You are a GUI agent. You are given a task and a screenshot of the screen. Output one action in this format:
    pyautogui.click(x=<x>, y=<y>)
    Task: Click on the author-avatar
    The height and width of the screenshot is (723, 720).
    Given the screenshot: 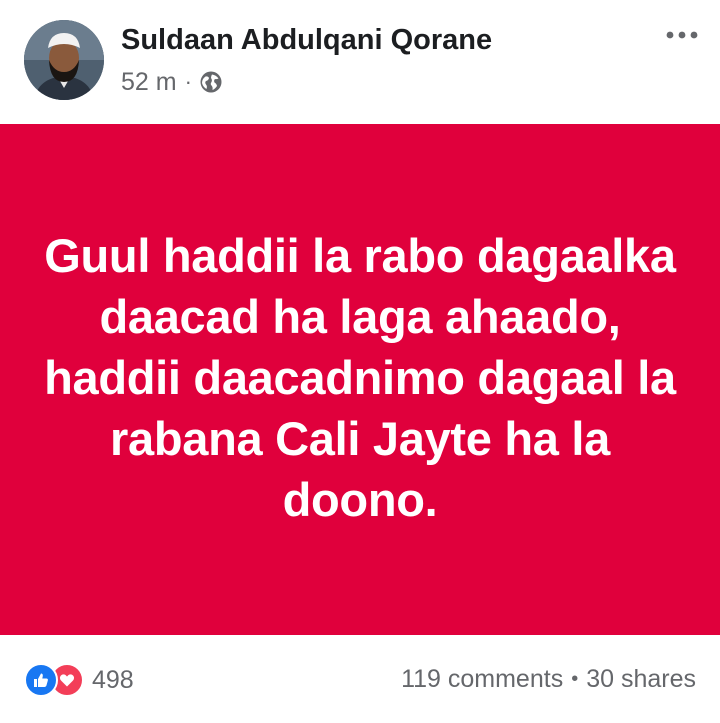 What is the action you would take?
    pyautogui.click(x=64, y=60)
    